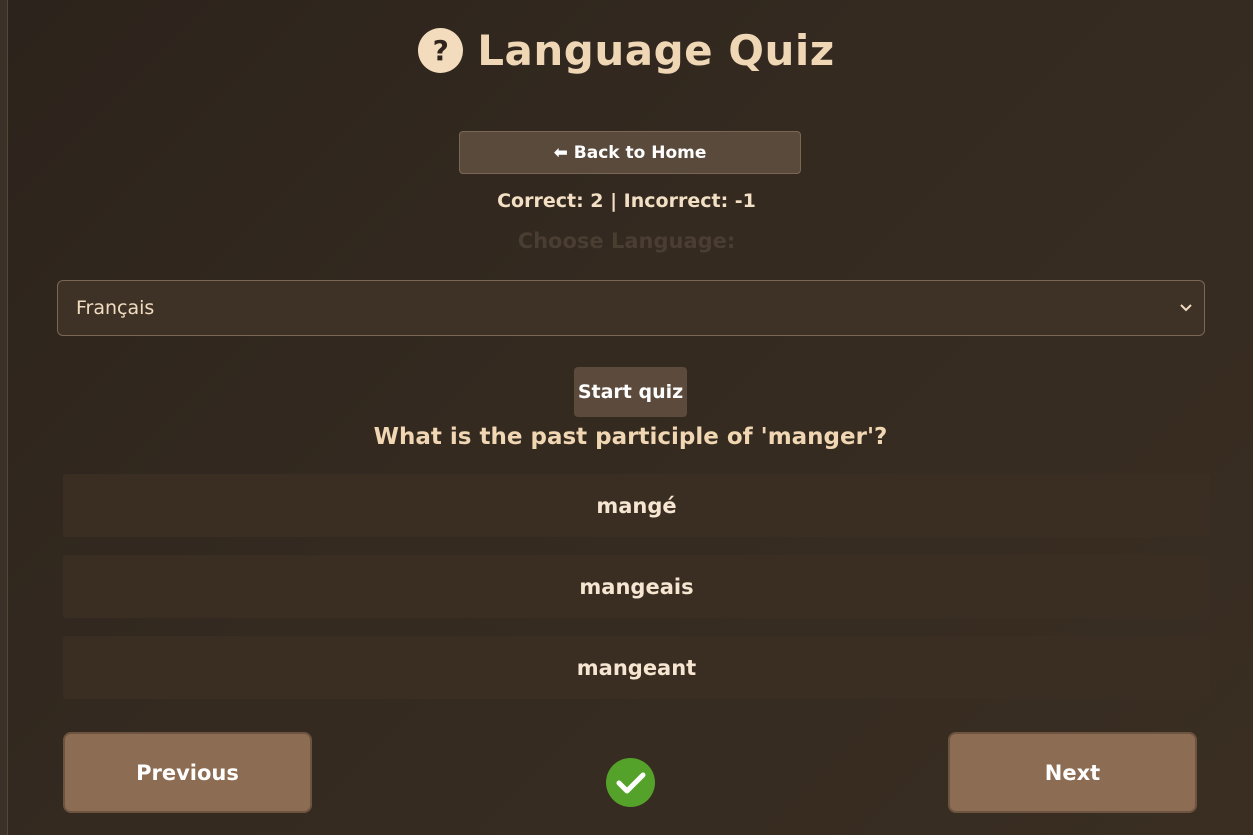  Describe the element at coordinates (626, 241) in the screenshot. I see `choose-language-label: Choose Language:` at that location.